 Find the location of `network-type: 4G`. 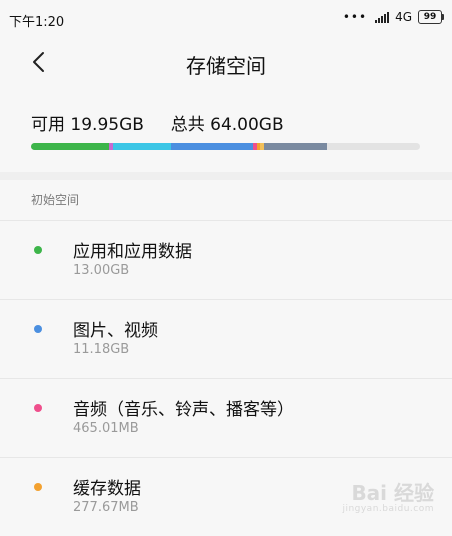

network-type: 4G is located at coordinates (403, 17).